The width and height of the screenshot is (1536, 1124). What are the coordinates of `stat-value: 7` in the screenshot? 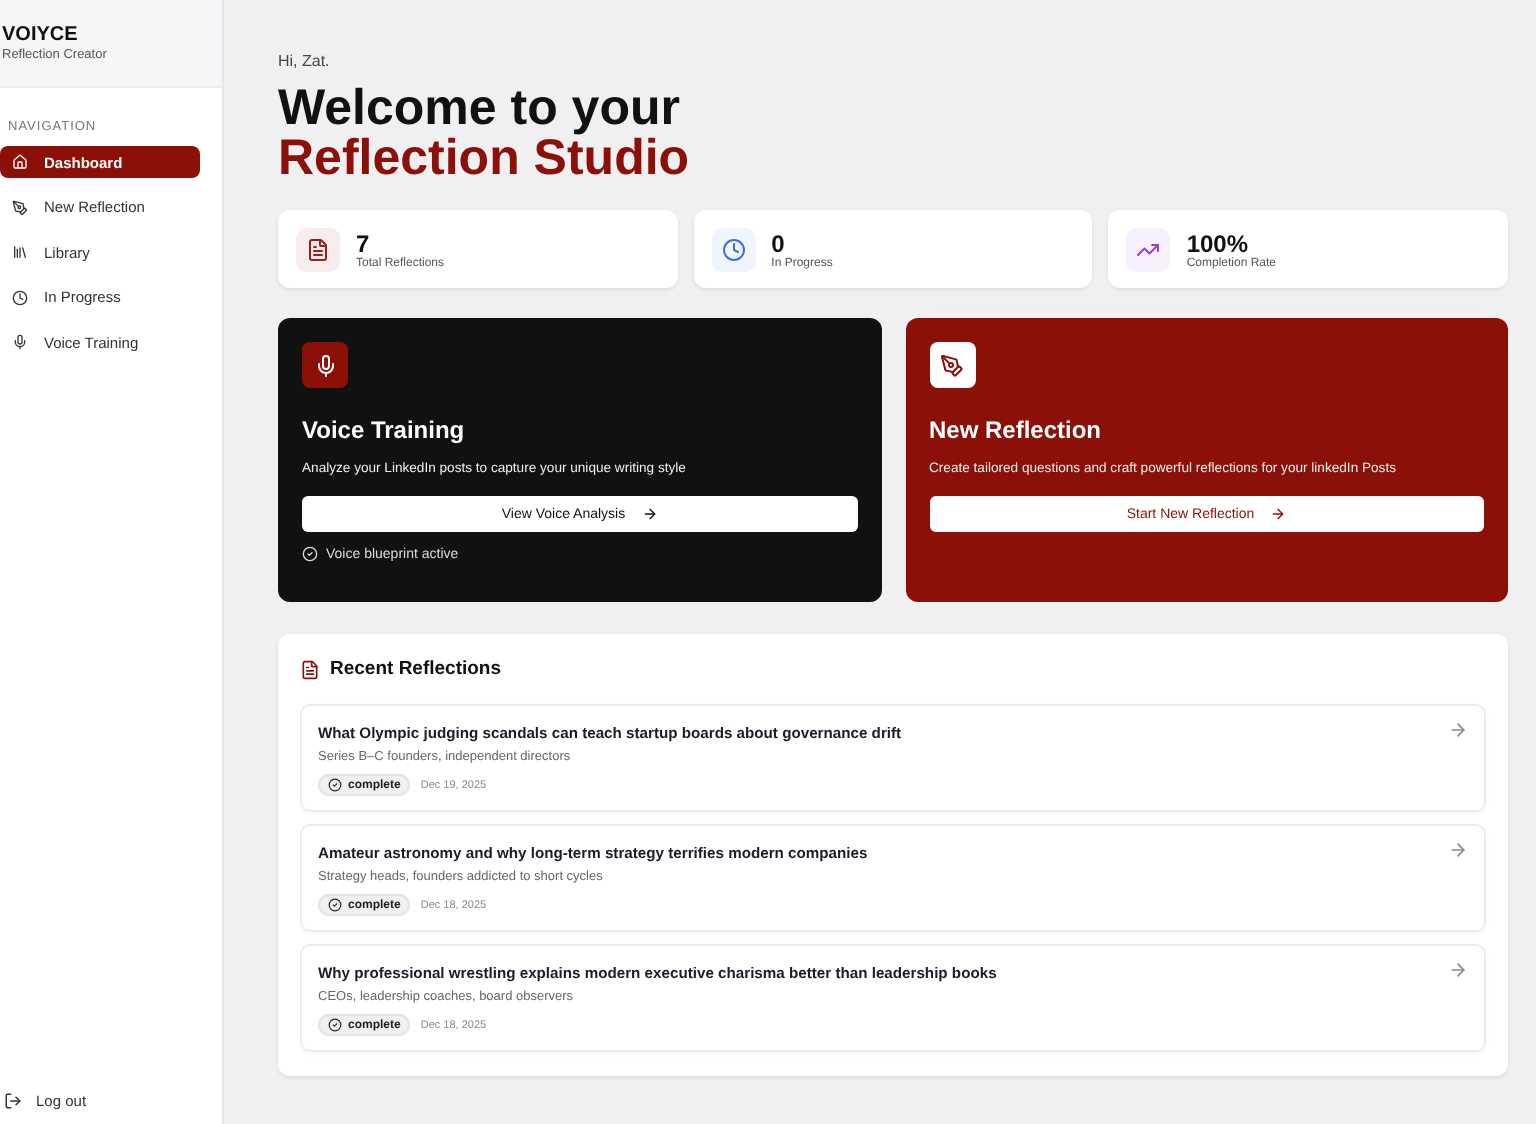 It's located at (364, 243).